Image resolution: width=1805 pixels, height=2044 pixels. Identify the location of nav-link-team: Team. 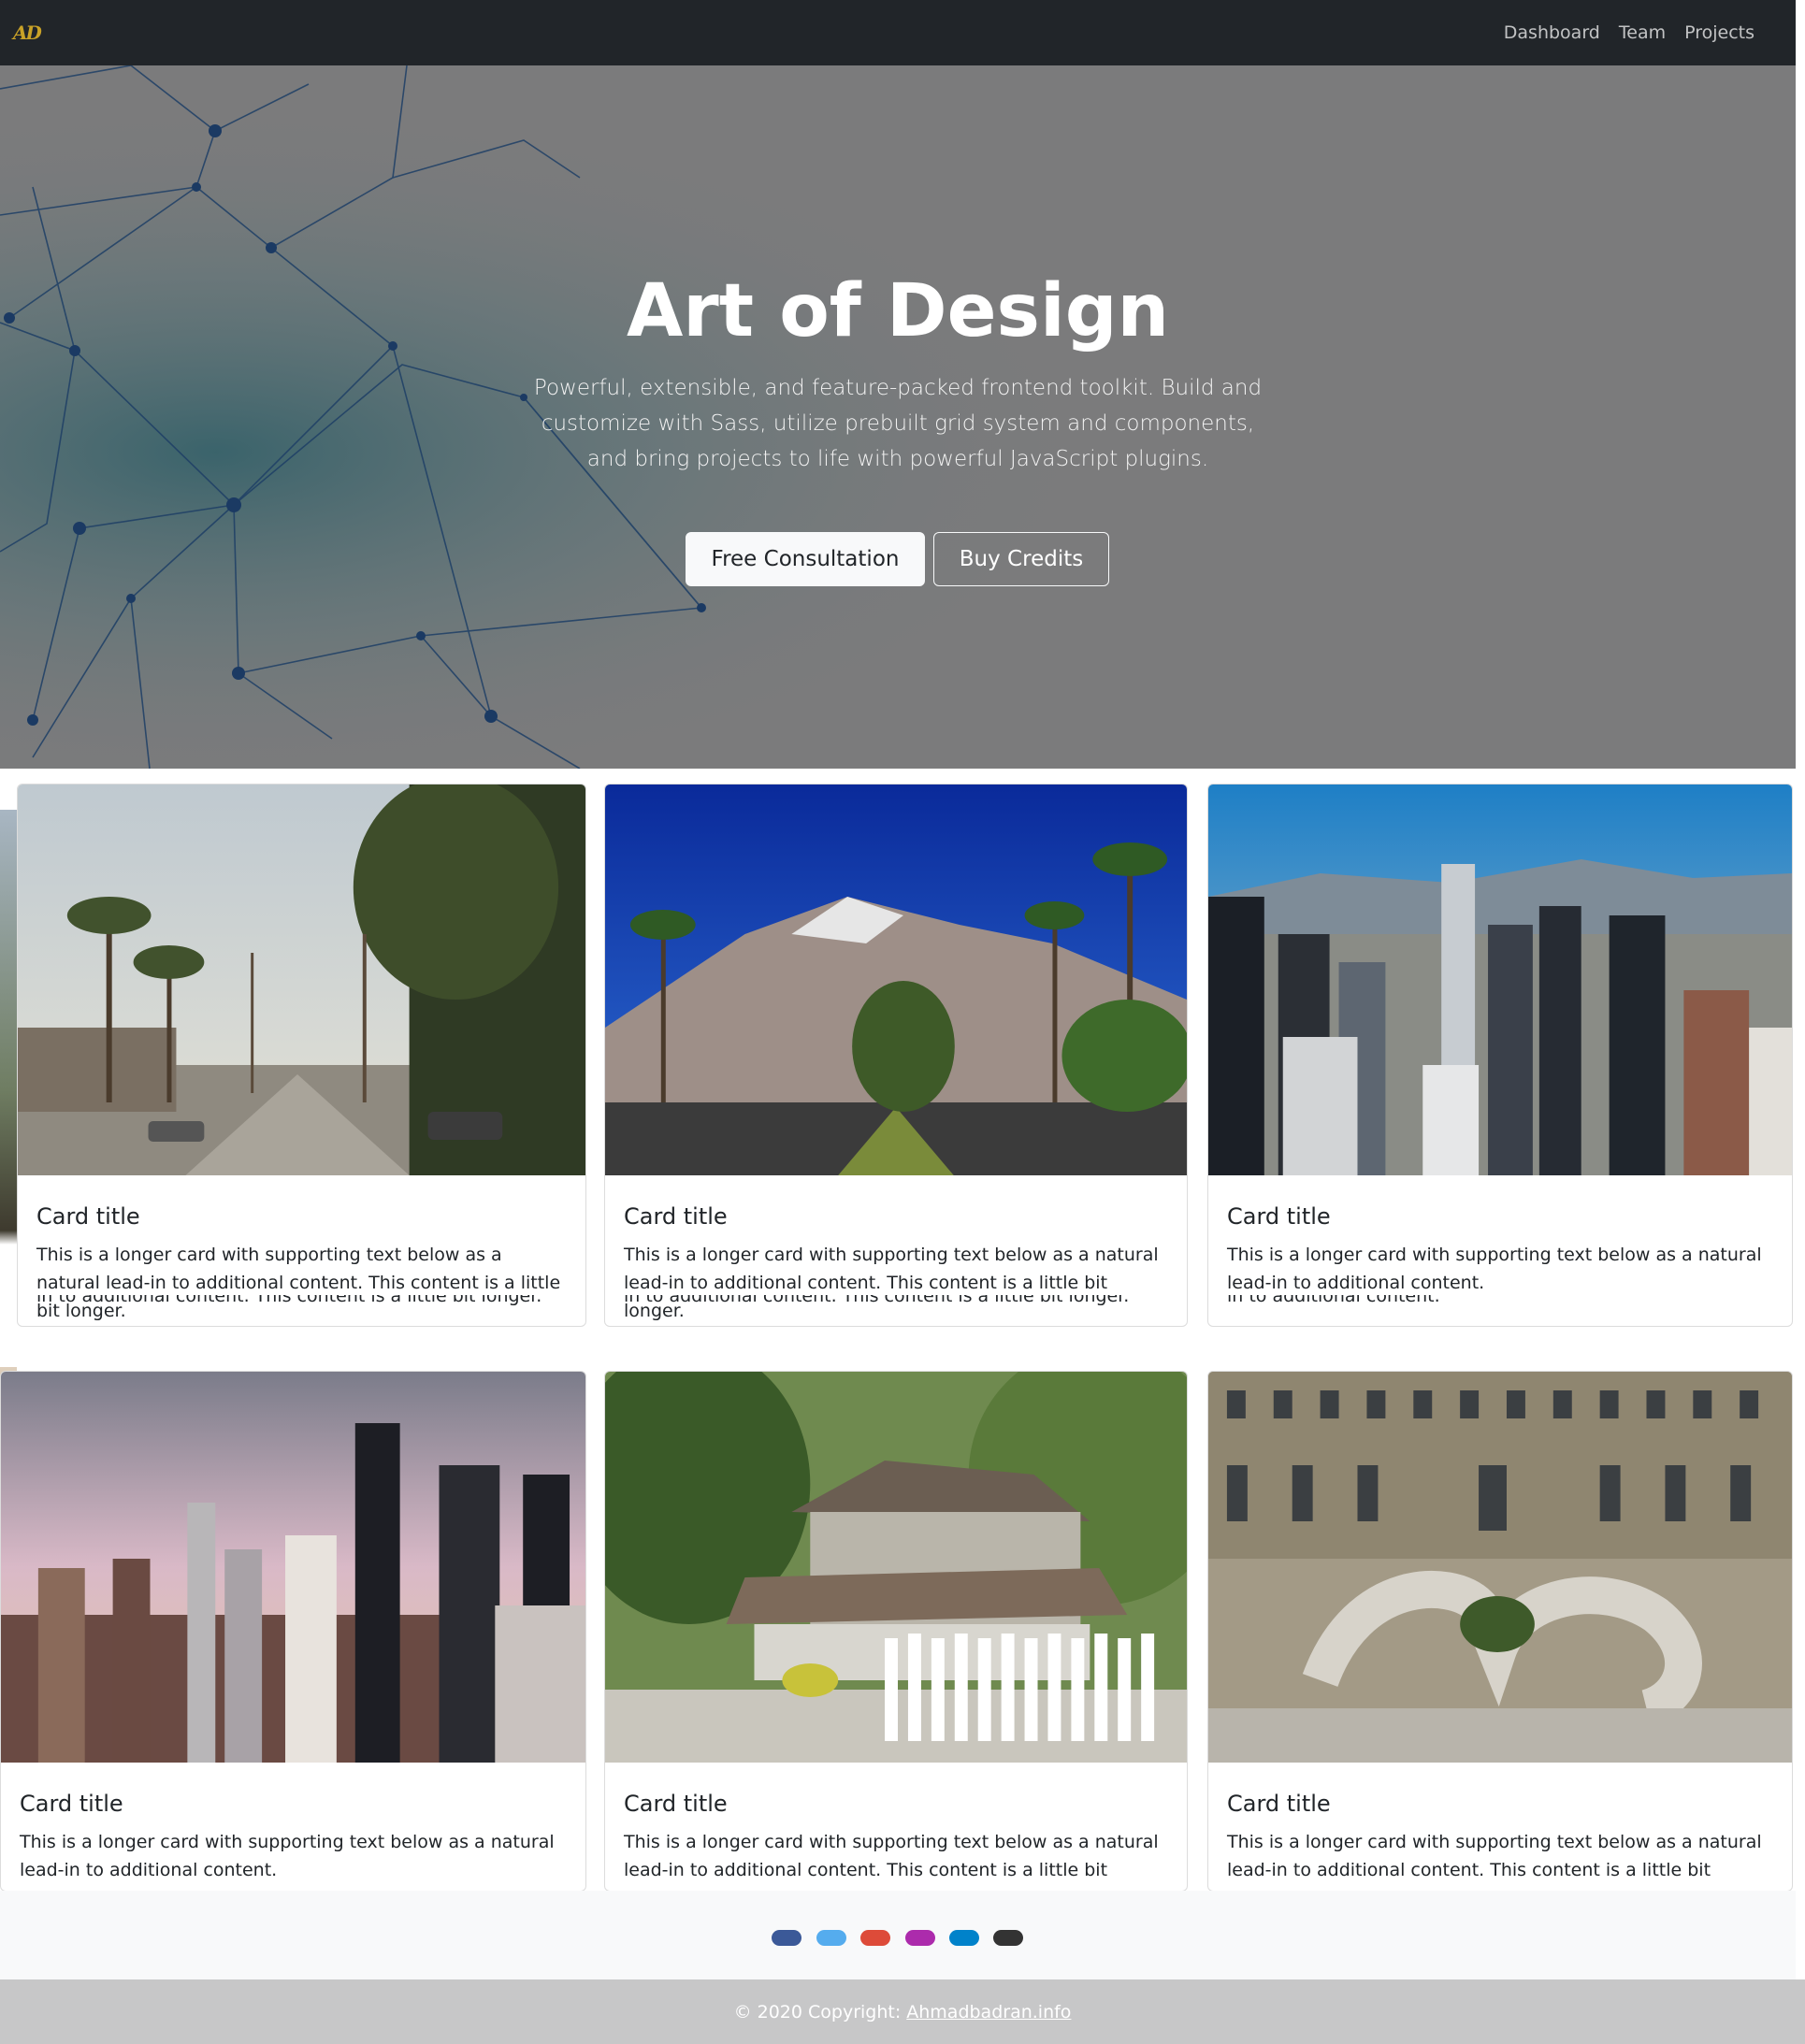
(1642, 32).